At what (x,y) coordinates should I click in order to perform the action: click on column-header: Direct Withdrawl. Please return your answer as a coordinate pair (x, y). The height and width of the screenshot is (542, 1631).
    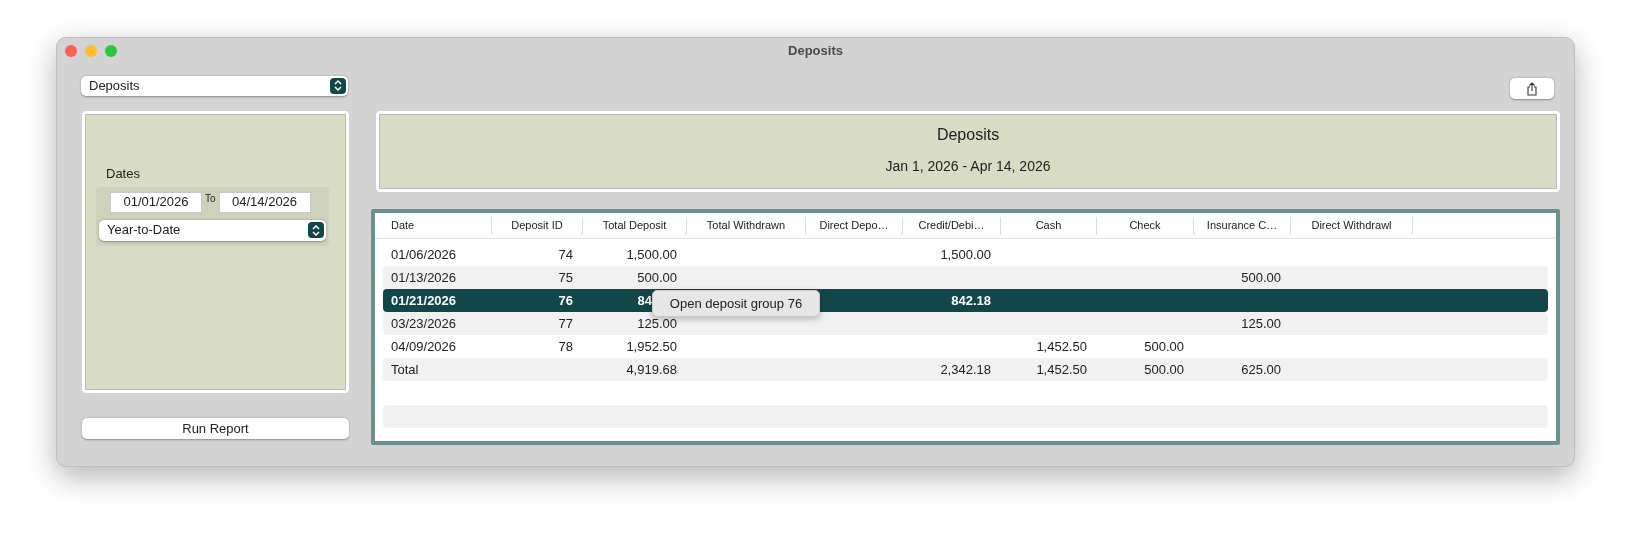
    Looking at the image, I should click on (1352, 225).